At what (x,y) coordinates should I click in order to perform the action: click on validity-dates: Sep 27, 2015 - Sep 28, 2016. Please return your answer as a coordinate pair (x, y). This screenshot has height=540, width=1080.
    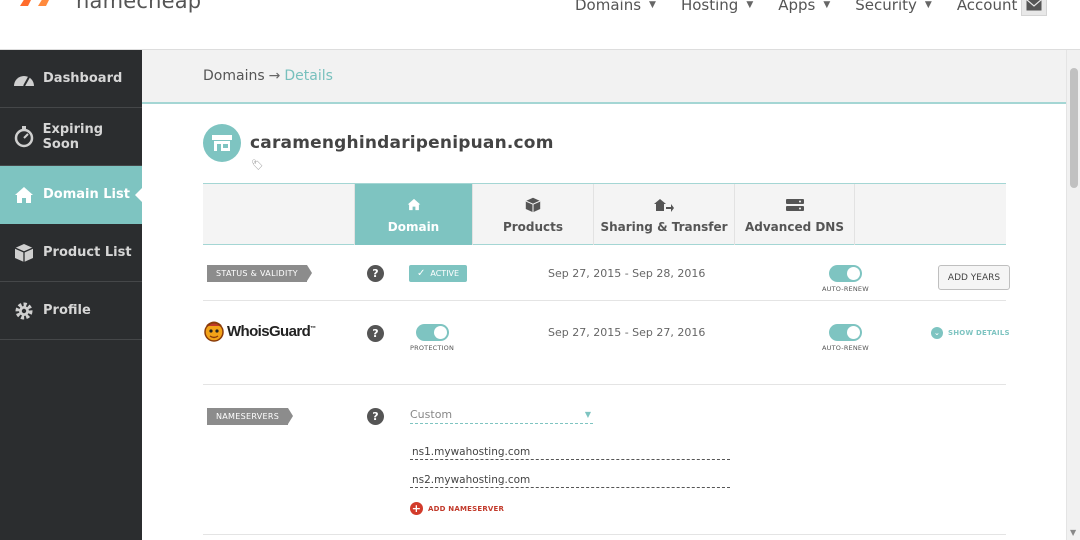
    Looking at the image, I should click on (627, 273).